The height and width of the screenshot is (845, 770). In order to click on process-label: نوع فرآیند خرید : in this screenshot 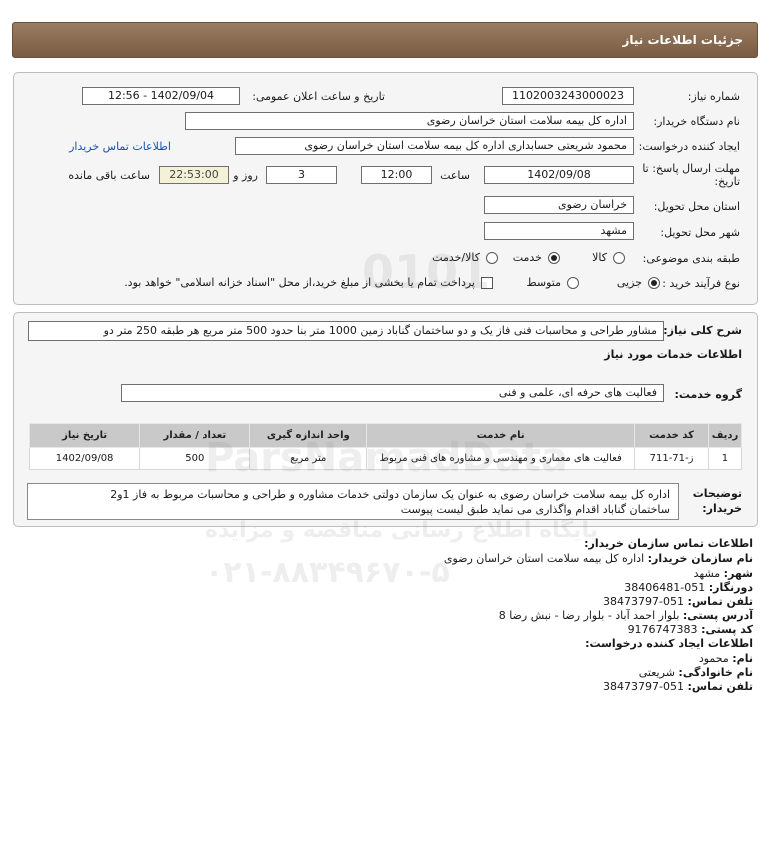, I will do `click(701, 283)`.